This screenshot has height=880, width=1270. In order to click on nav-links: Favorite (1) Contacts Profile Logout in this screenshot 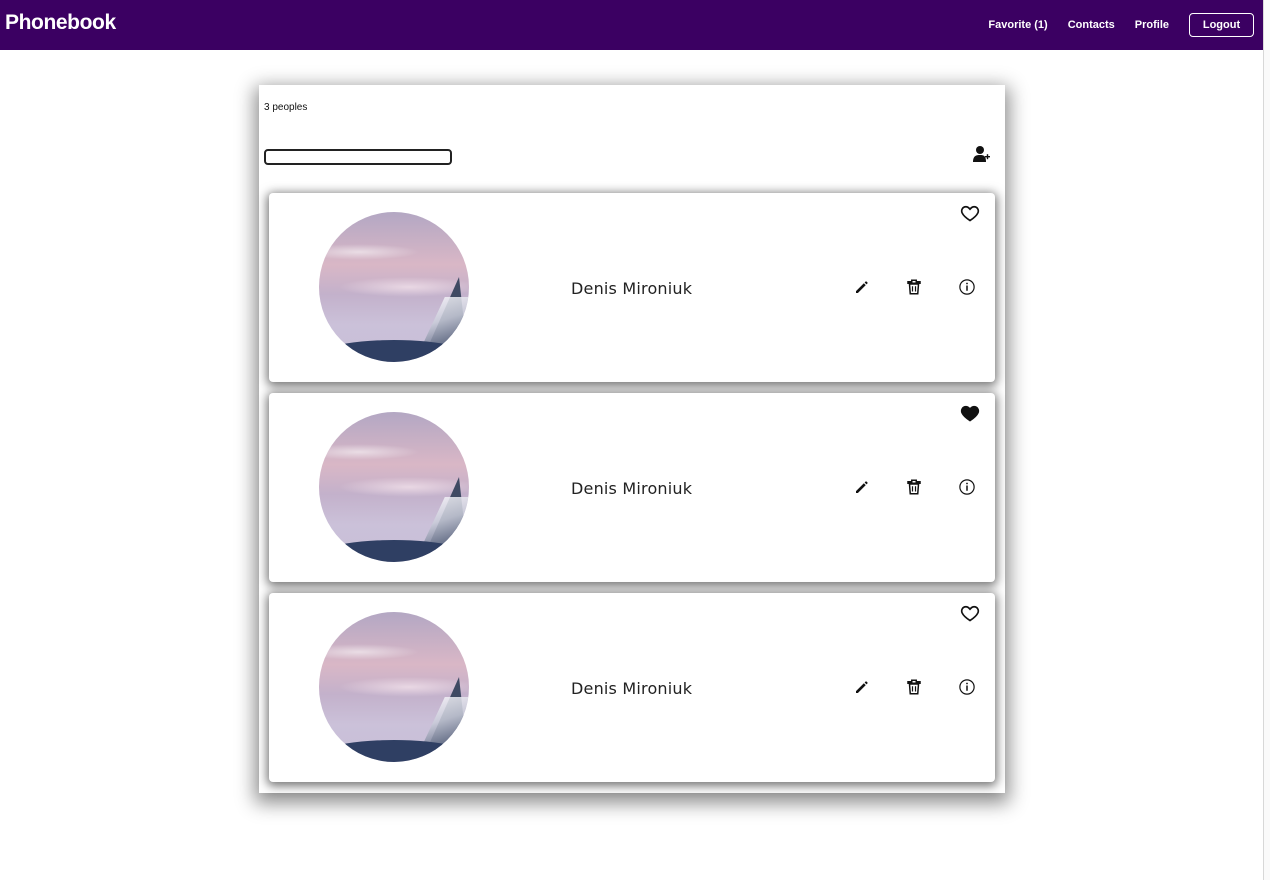, I will do `click(1111, 25)`.